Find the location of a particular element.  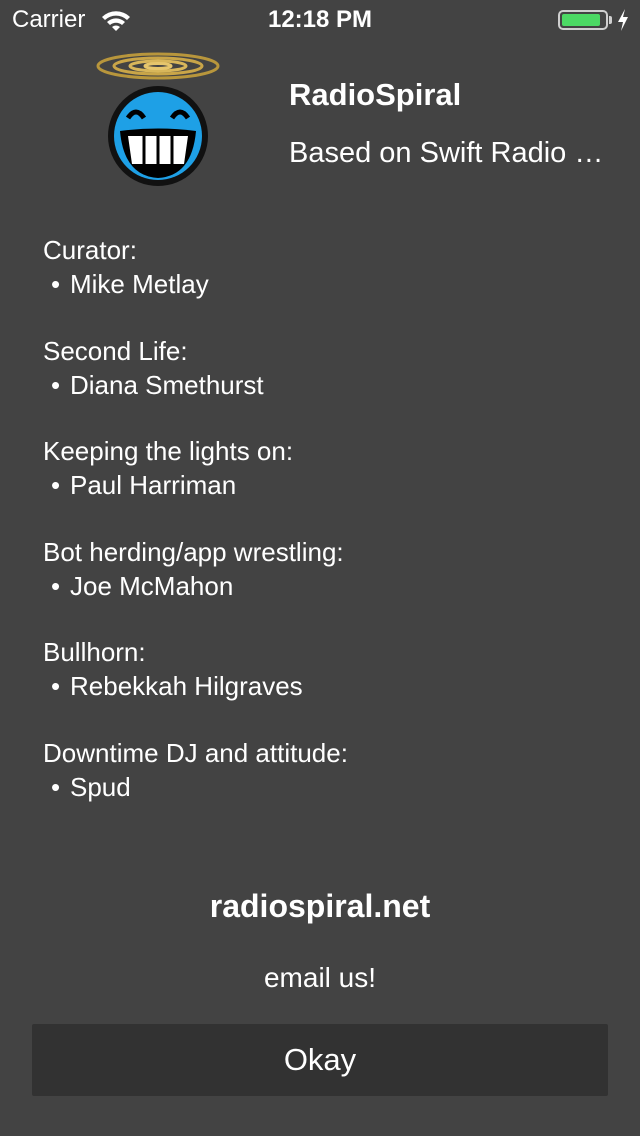

credit-role: Downtime DJ and attitude: is located at coordinates (195, 752).